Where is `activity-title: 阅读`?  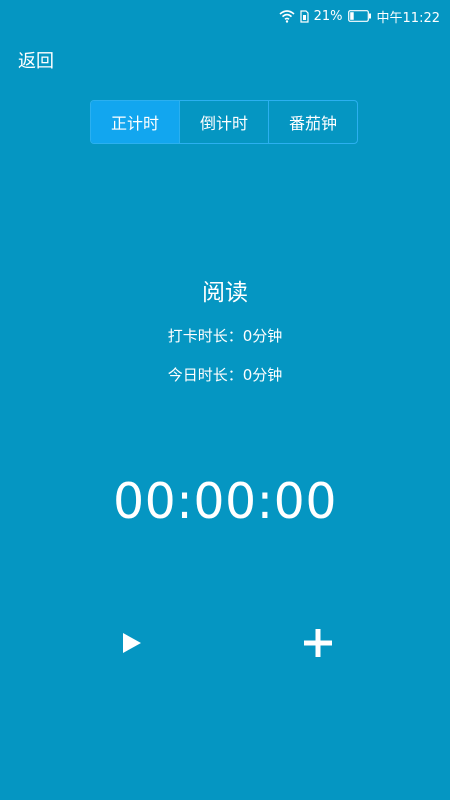 activity-title: 阅读 is located at coordinates (225, 293).